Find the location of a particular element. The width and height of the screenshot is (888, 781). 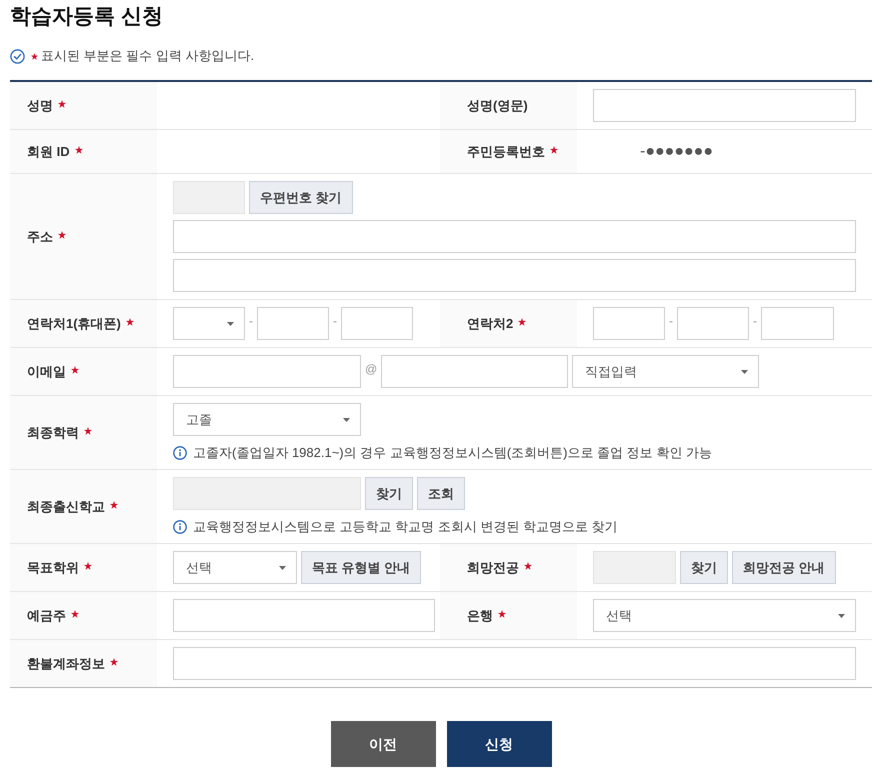

field-label: 성명 is located at coordinates (40, 105).